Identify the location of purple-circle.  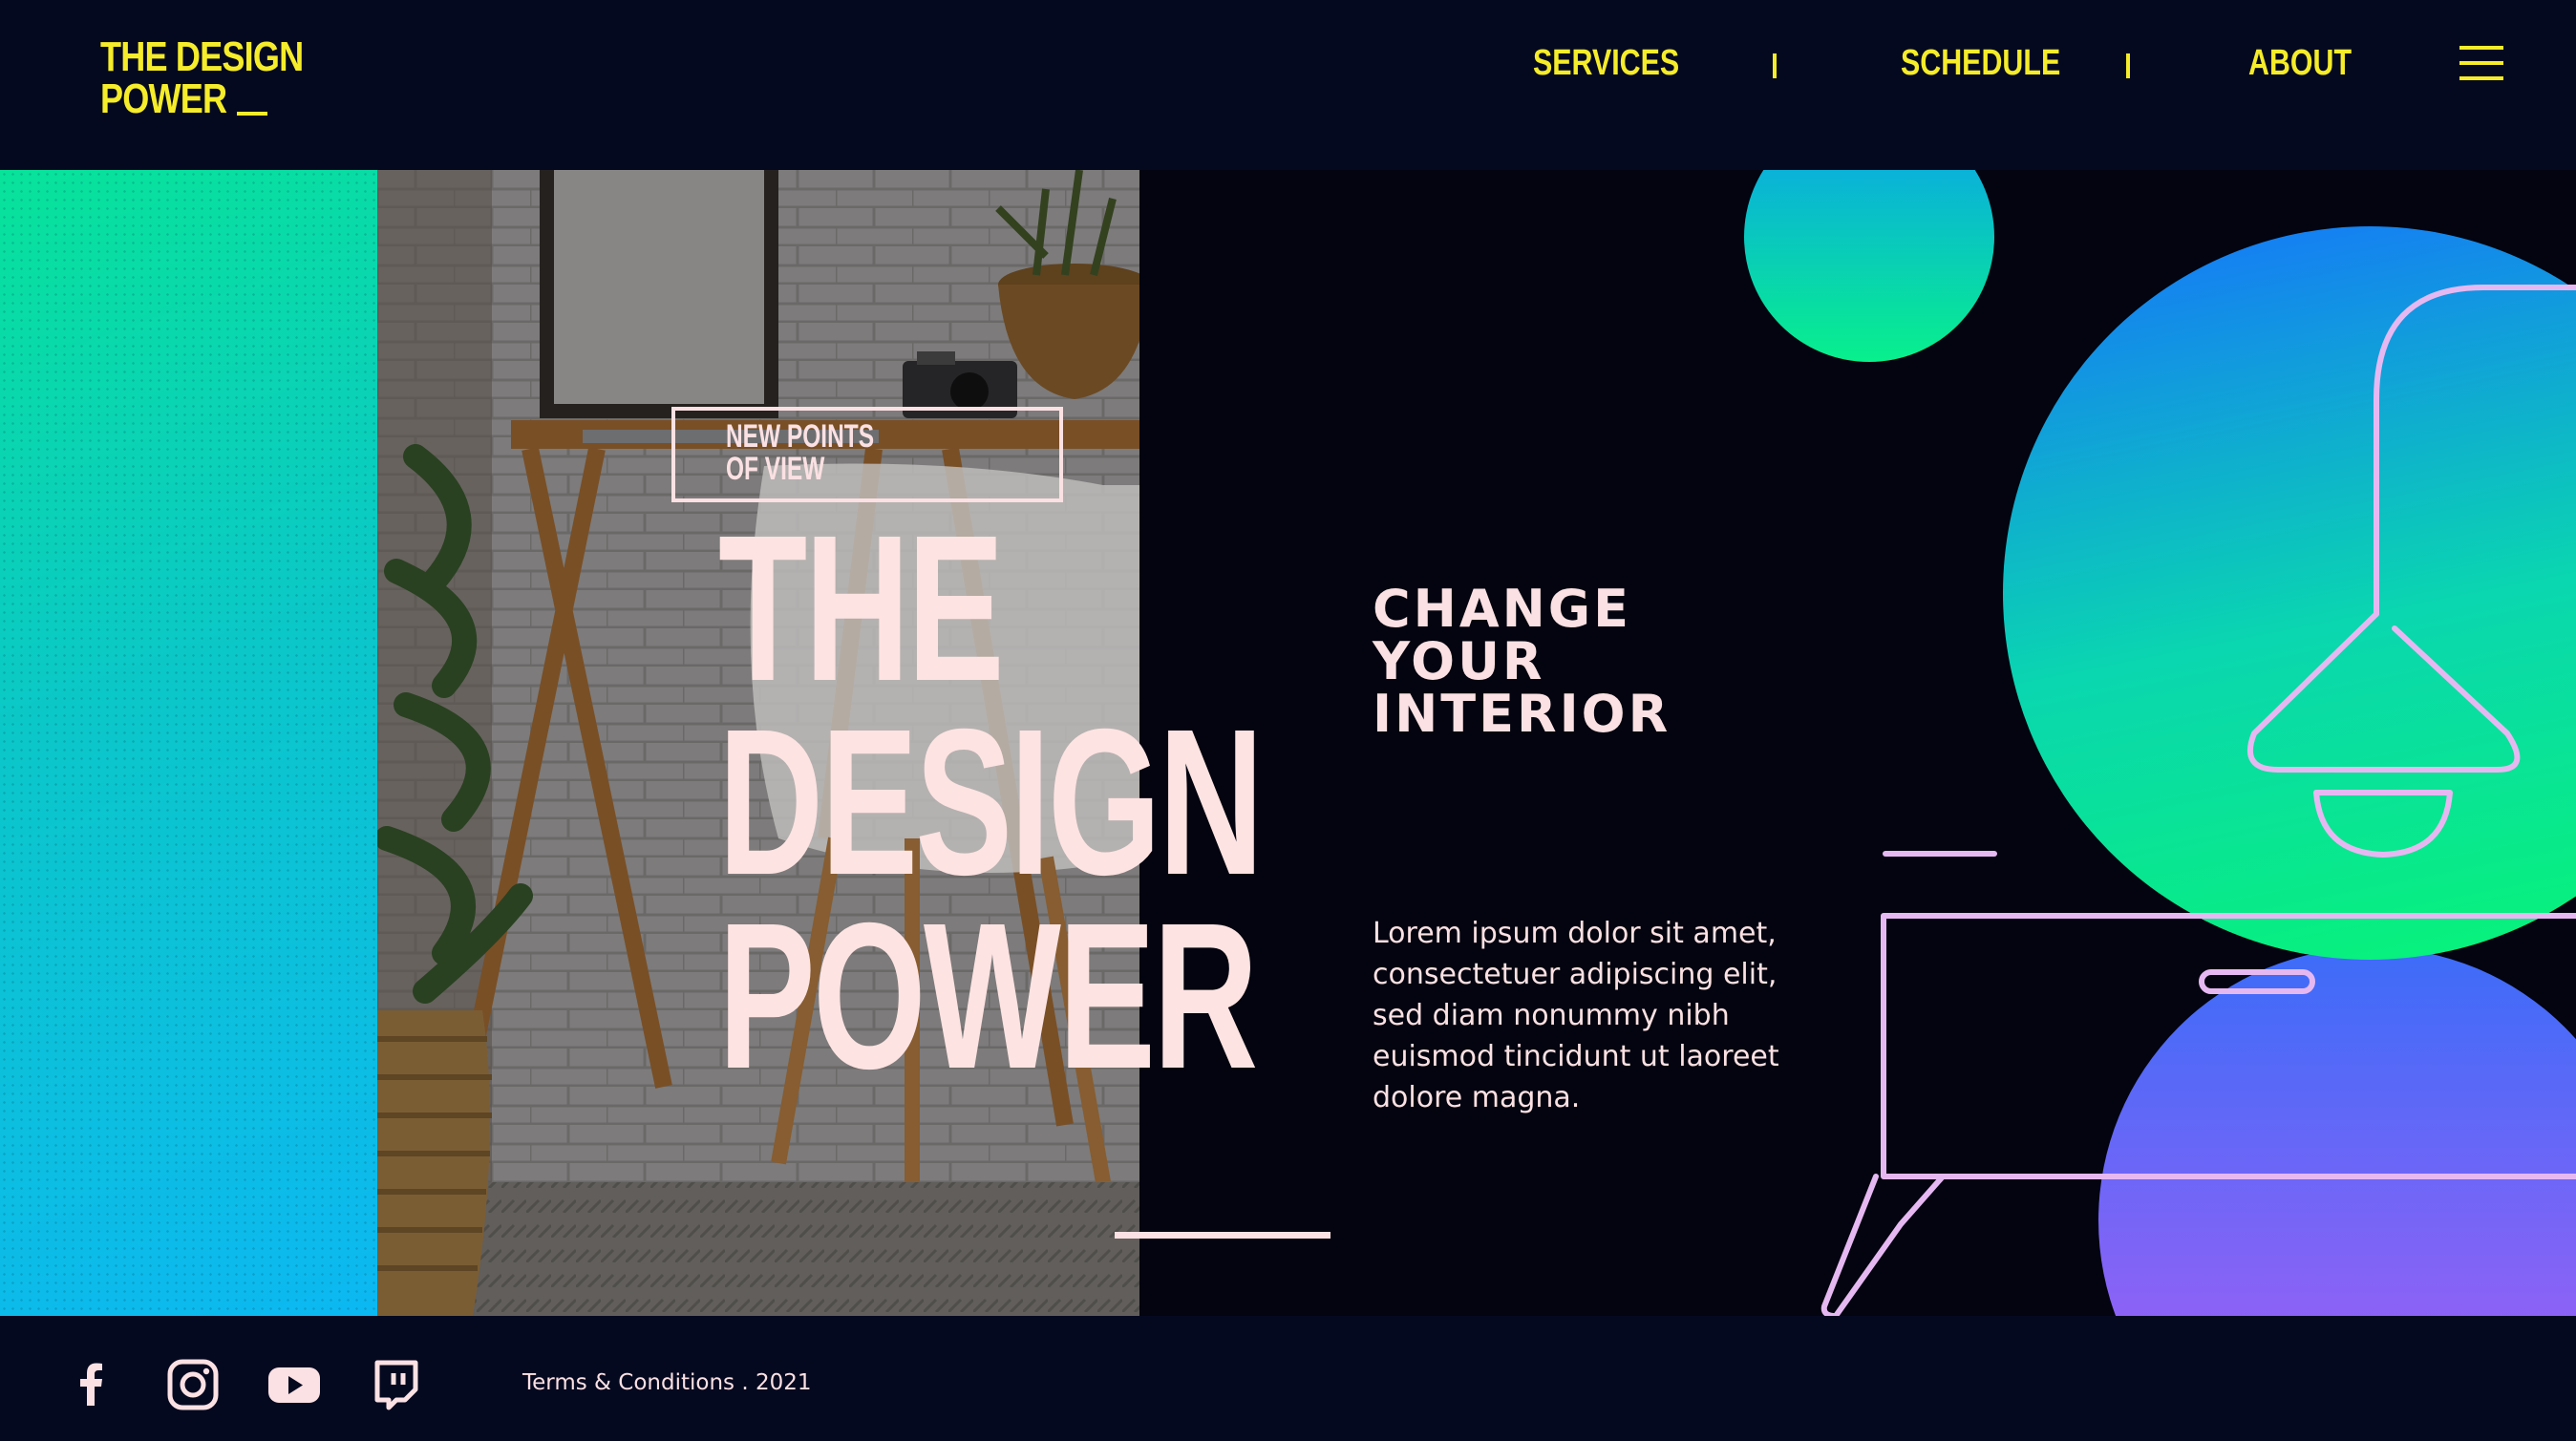
(2337, 1132).